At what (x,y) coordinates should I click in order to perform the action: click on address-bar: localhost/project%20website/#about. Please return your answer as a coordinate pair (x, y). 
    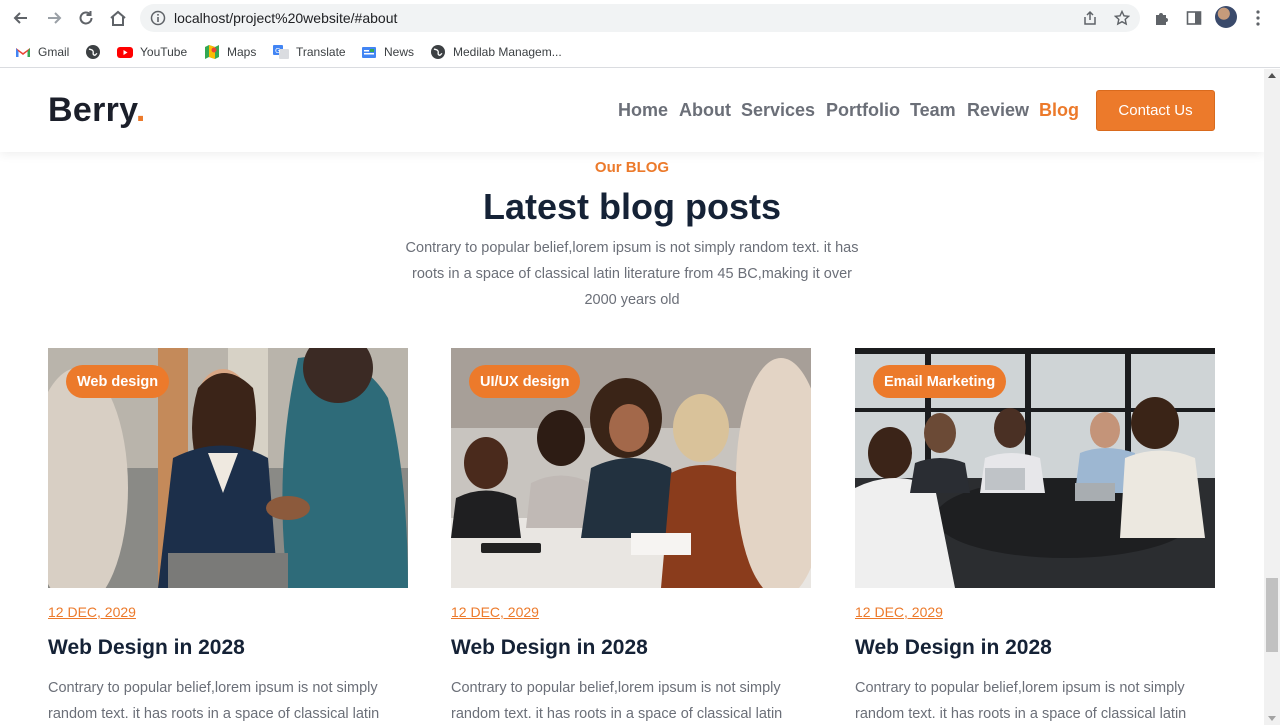
    Looking at the image, I should click on (640, 18).